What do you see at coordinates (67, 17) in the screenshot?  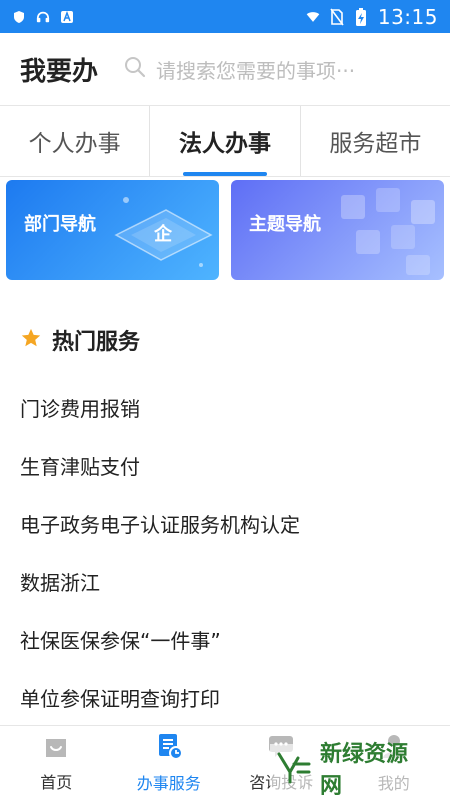 I see `a-icon` at bounding box center [67, 17].